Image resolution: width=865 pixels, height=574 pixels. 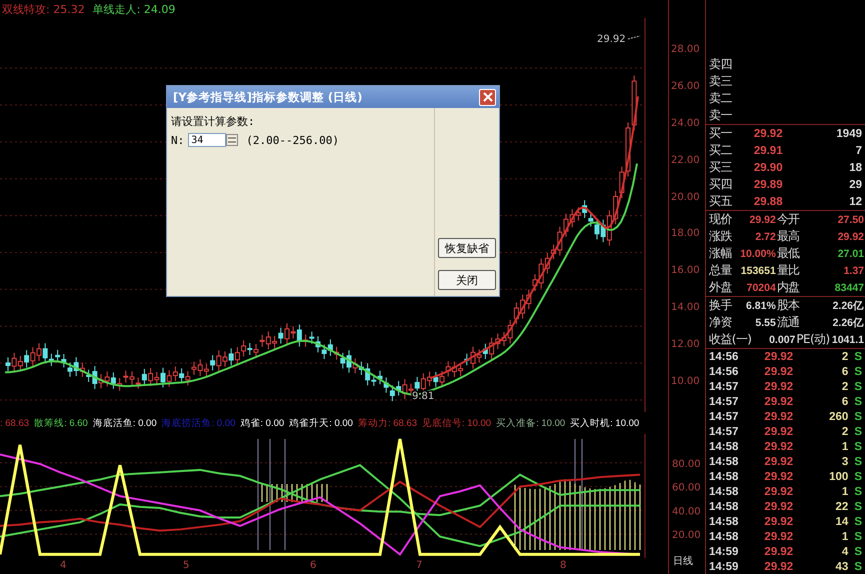 What do you see at coordinates (788, 236) in the screenshot?
I see `stat-label: 最高` at bounding box center [788, 236].